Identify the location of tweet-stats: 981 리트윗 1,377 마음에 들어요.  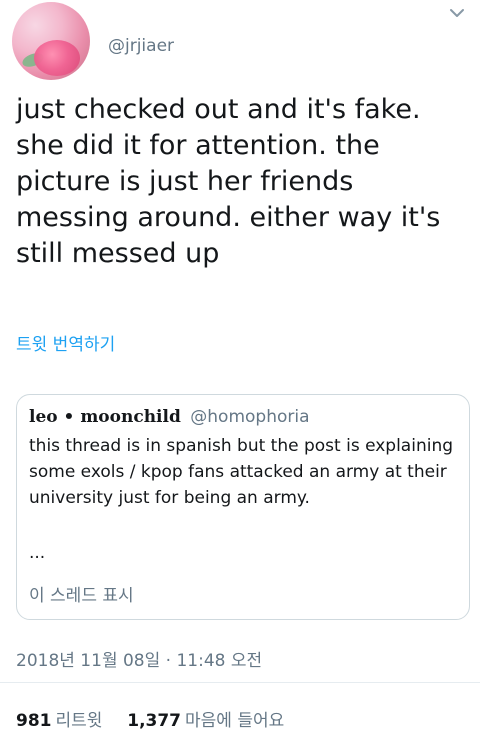
(150, 718).